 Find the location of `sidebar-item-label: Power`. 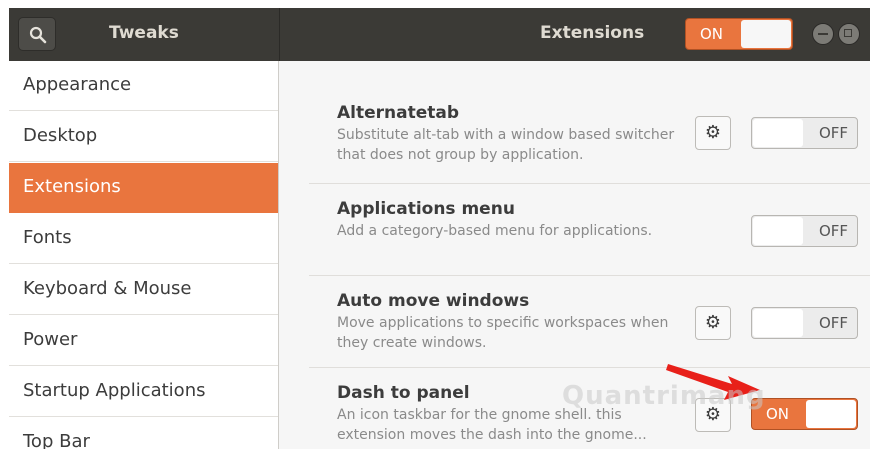

sidebar-item-label: Power is located at coordinates (50, 339).